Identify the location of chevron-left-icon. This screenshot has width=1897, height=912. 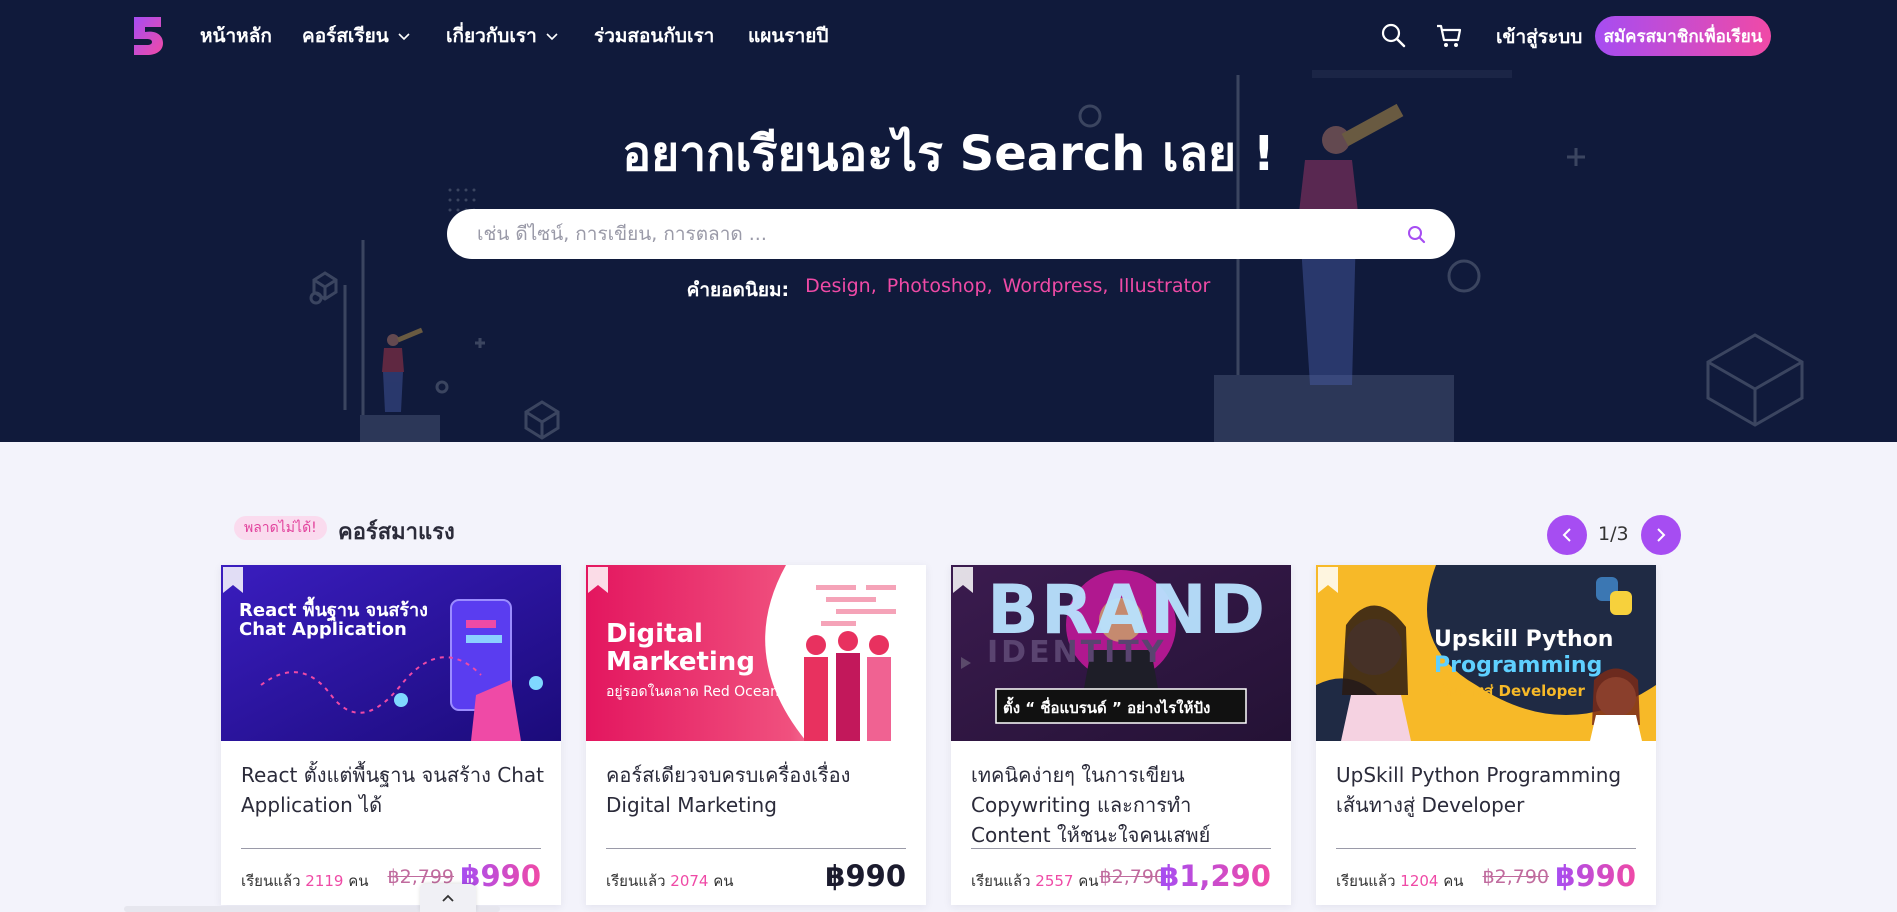
(1566, 535).